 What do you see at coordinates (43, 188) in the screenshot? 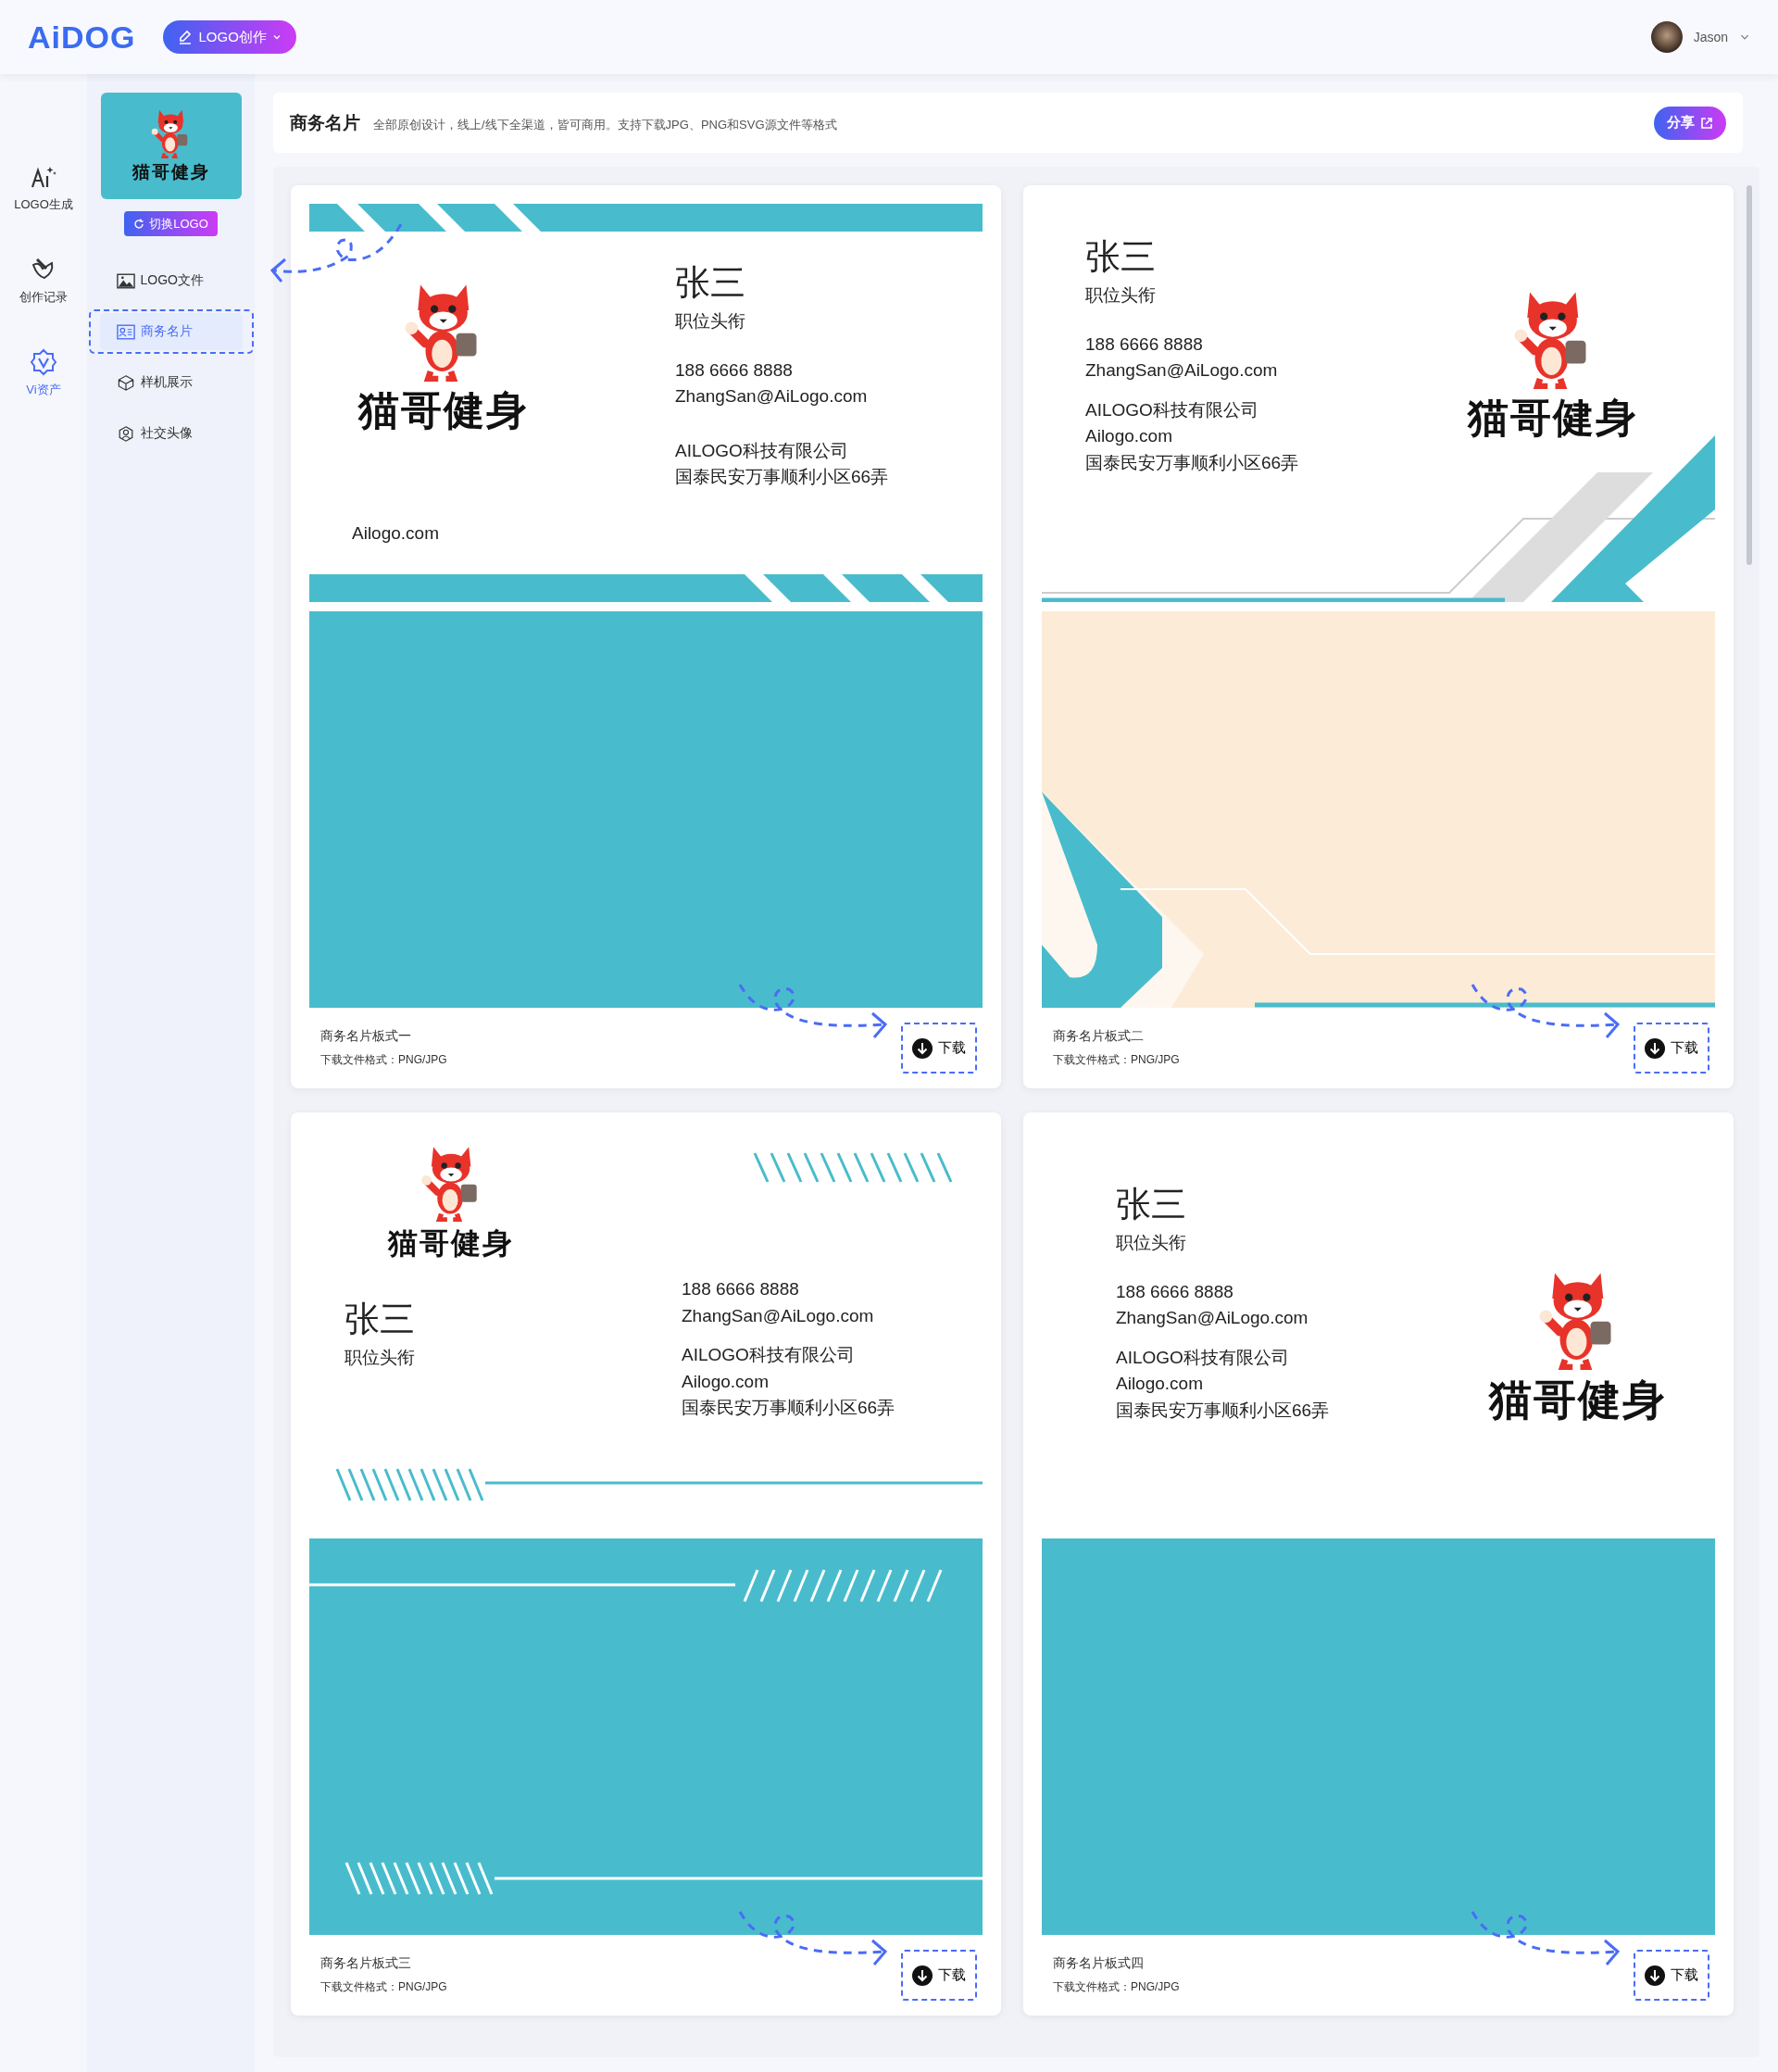
I see `rail-nav-item: LOGO生成` at bounding box center [43, 188].